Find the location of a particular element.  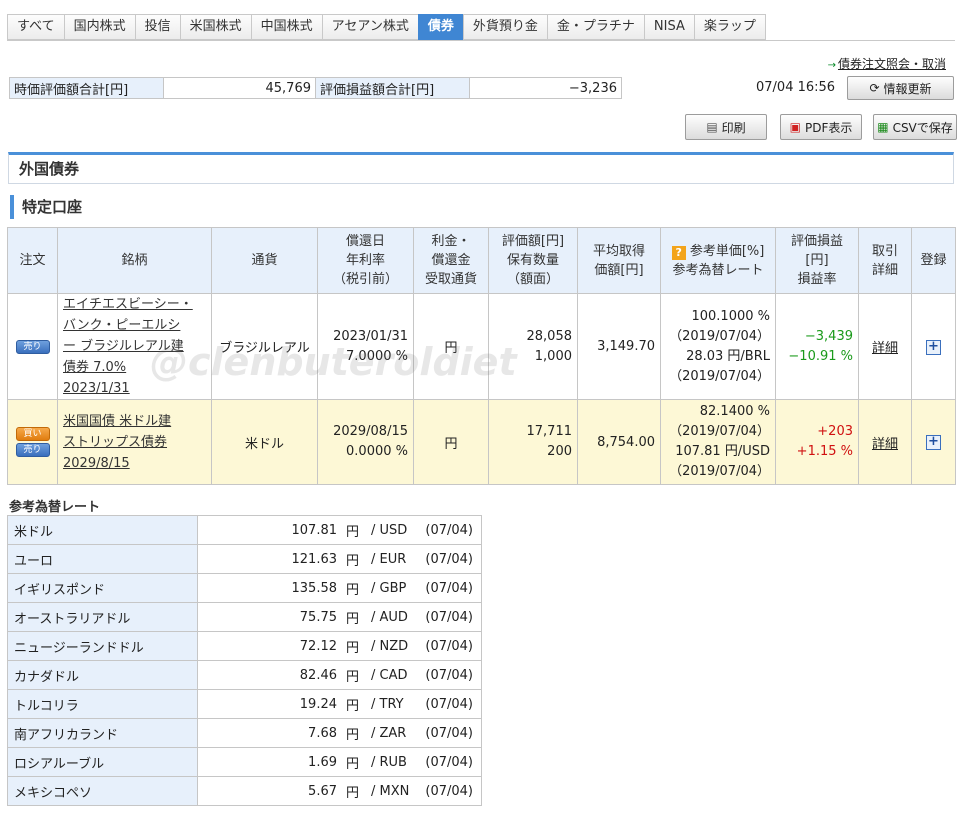

receipt-currency-cell: 円 is located at coordinates (451, 442).